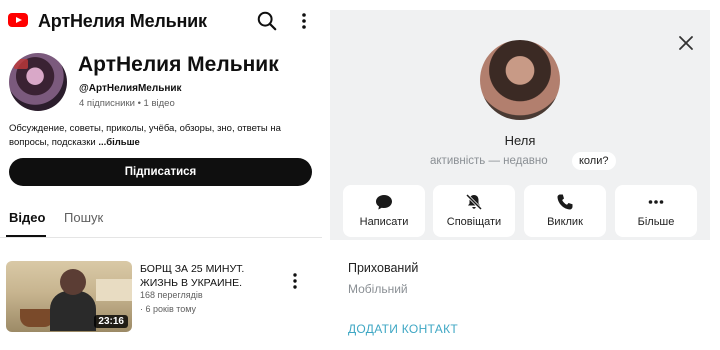  What do you see at coordinates (111, 321) in the screenshot?
I see `video-duration: 23:16` at bounding box center [111, 321].